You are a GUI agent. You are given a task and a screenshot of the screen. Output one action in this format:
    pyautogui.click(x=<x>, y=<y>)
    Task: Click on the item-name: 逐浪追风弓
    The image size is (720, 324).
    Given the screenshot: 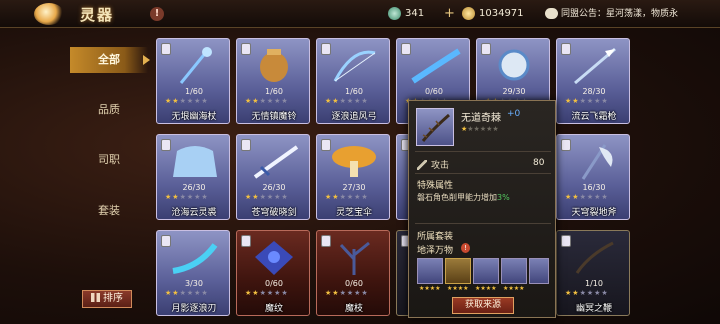 What is the action you would take?
    pyautogui.click(x=354, y=117)
    